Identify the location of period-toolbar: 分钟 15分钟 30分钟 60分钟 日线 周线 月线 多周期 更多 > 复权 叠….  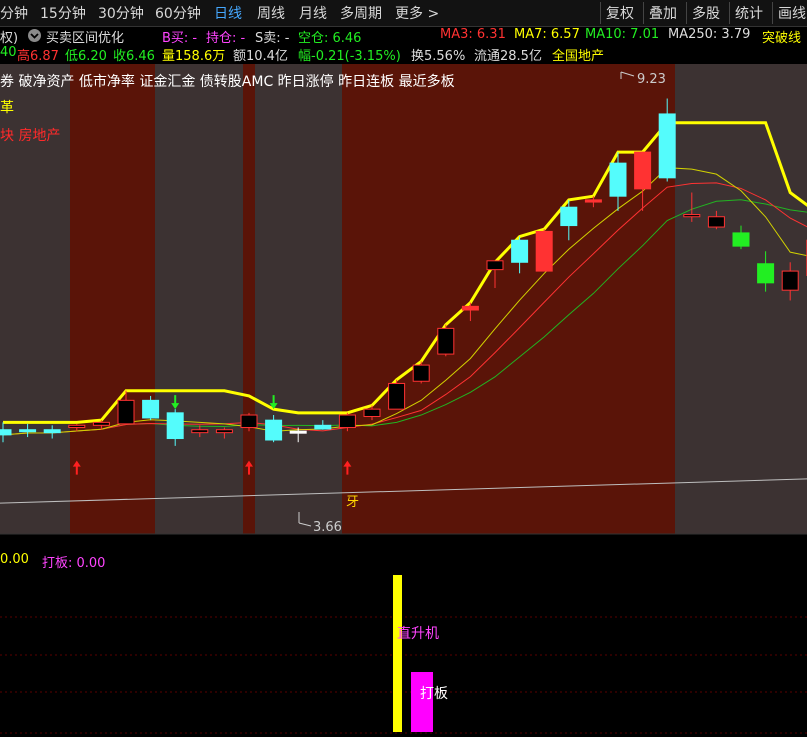
(403, 13).